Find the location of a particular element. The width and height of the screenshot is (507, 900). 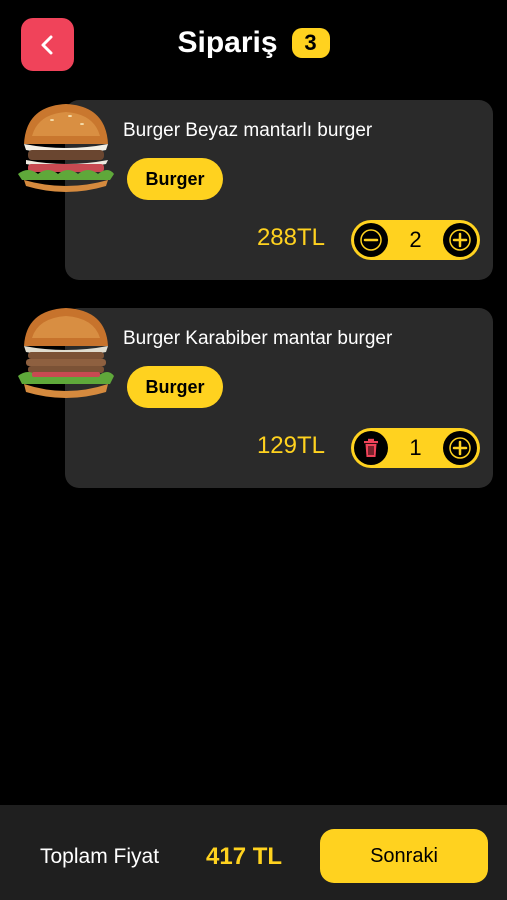

quantity-stepper: 2 is located at coordinates (415, 240).